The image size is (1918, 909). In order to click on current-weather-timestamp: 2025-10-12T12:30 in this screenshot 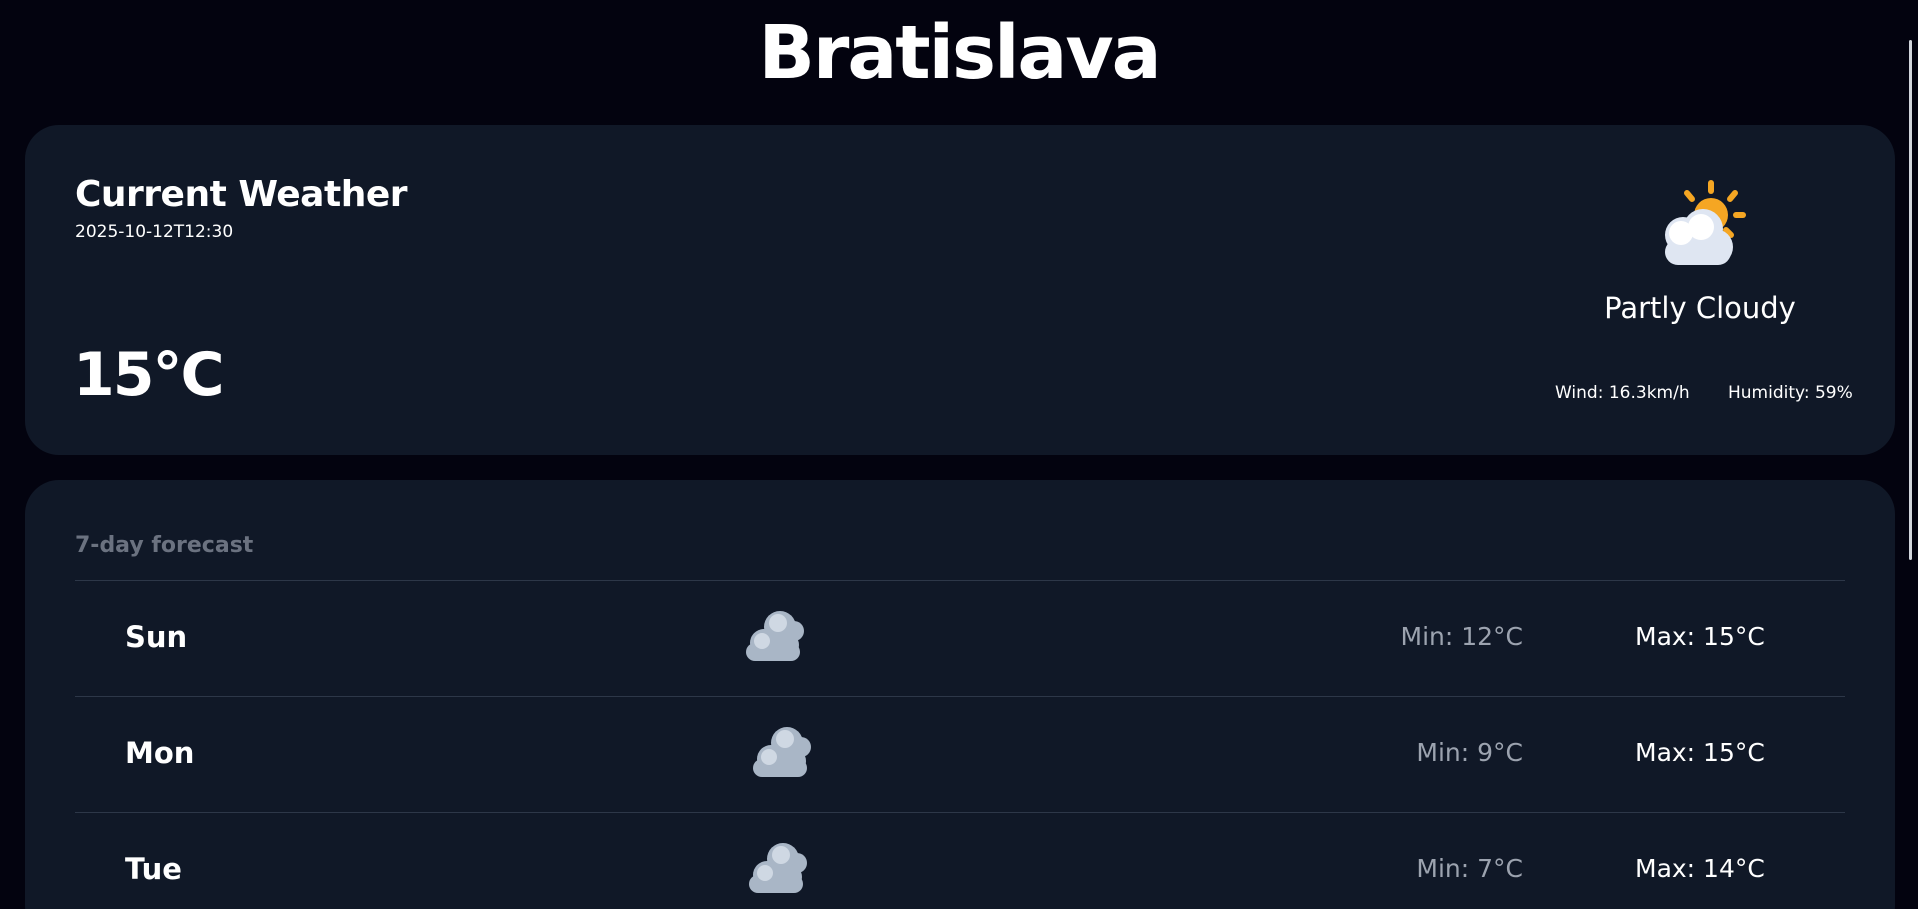, I will do `click(154, 232)`.